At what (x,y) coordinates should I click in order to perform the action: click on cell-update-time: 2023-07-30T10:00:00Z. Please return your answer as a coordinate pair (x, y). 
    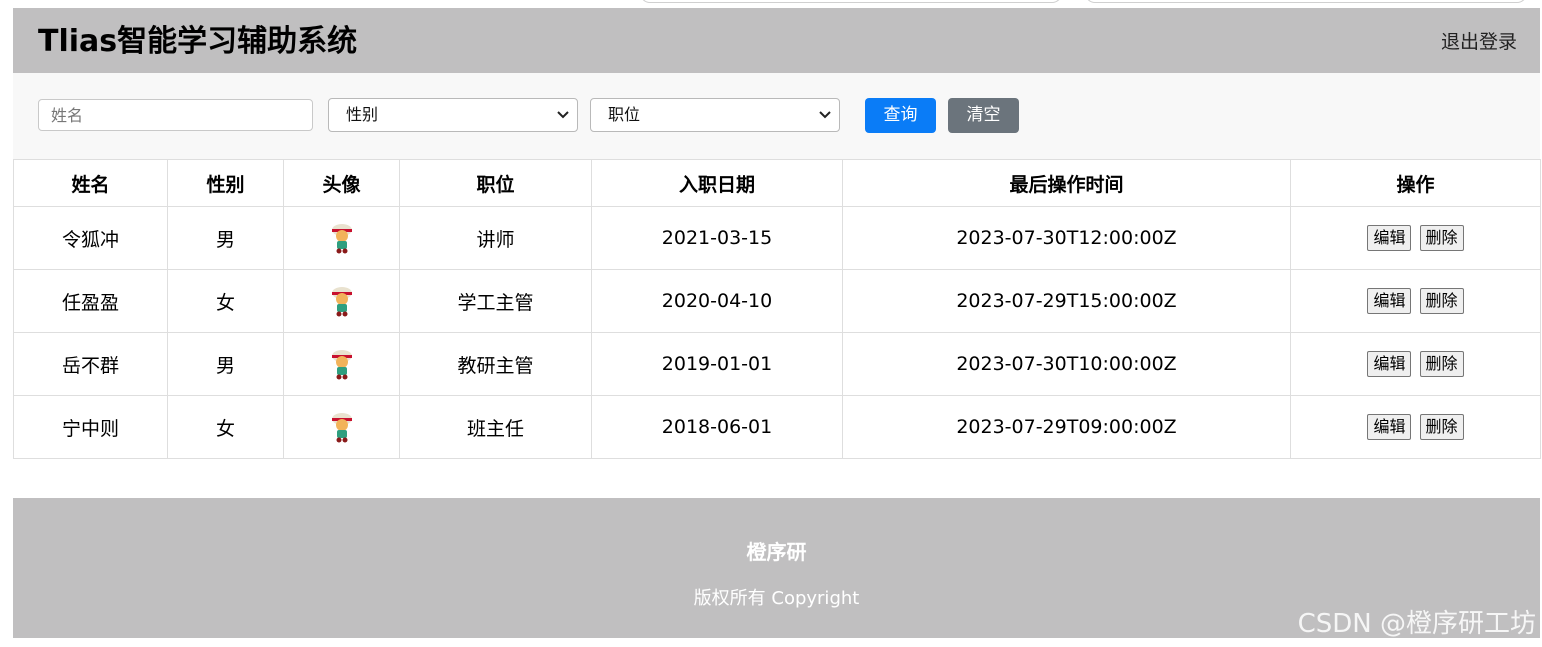
    Looking at the image, I should click on (1066, 364).